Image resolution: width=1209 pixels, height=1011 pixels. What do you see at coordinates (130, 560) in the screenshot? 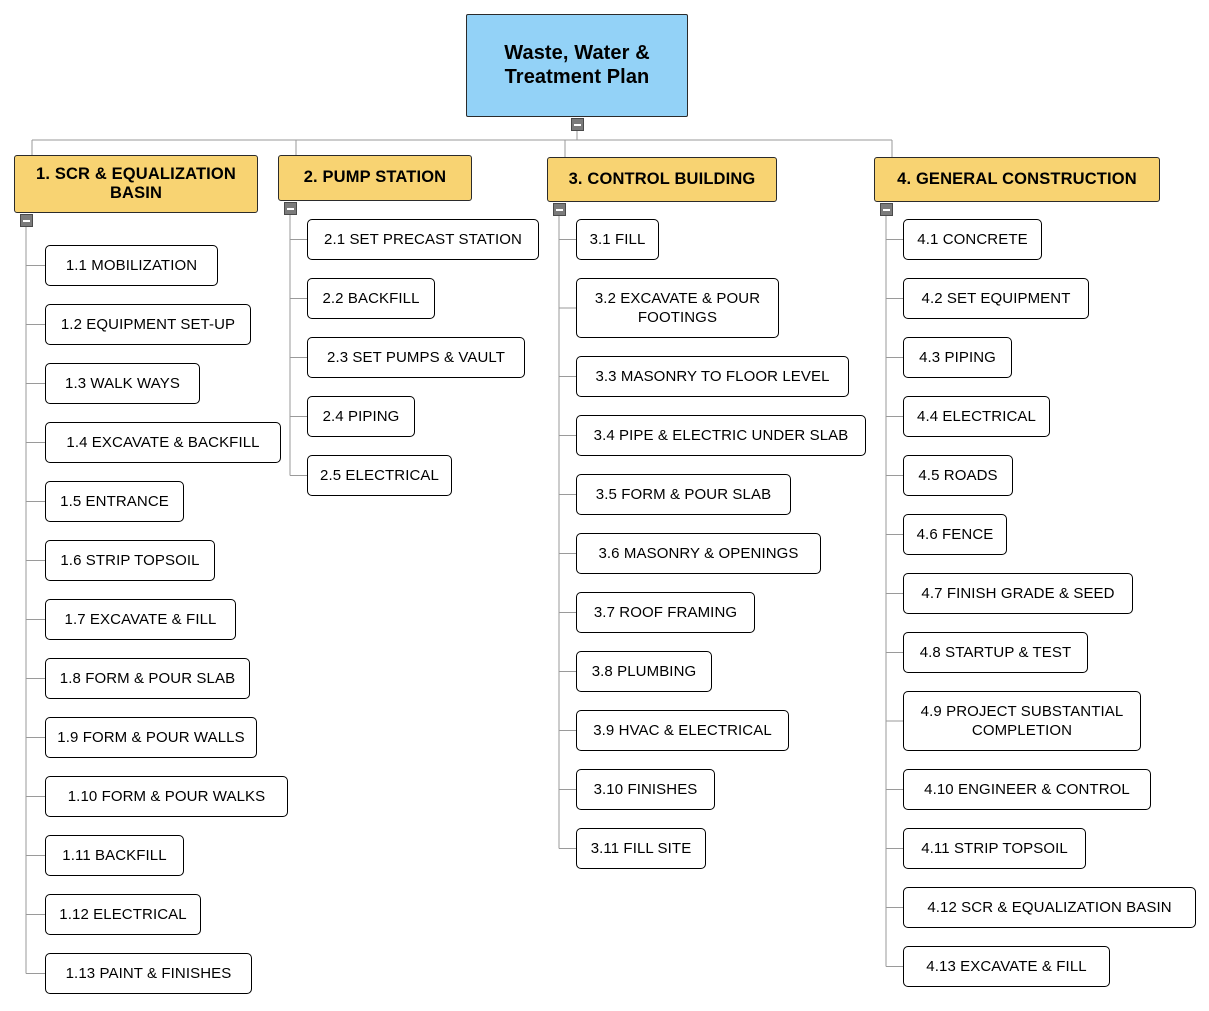
I see `task-node-1.6: 1.6 STRIP TOPSOIL` at bounding box center [130, 560].